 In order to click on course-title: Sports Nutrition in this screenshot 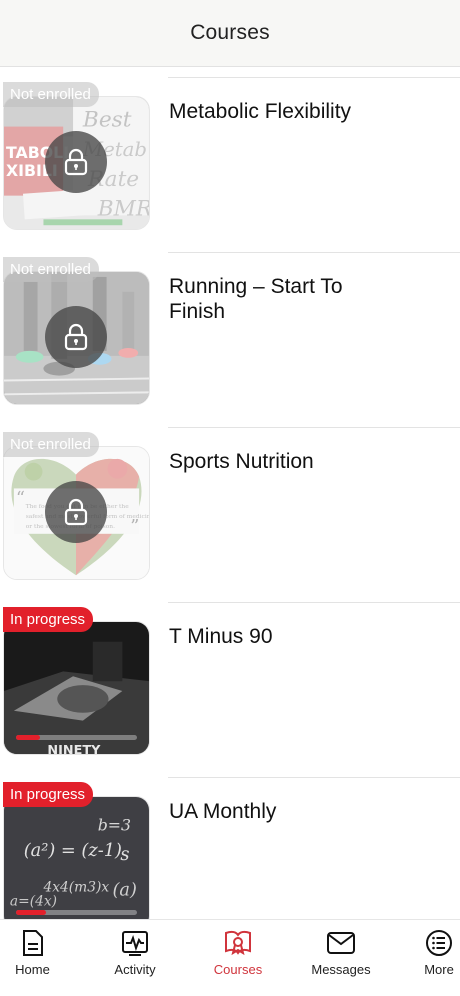, I will do `click(284, 461)`.